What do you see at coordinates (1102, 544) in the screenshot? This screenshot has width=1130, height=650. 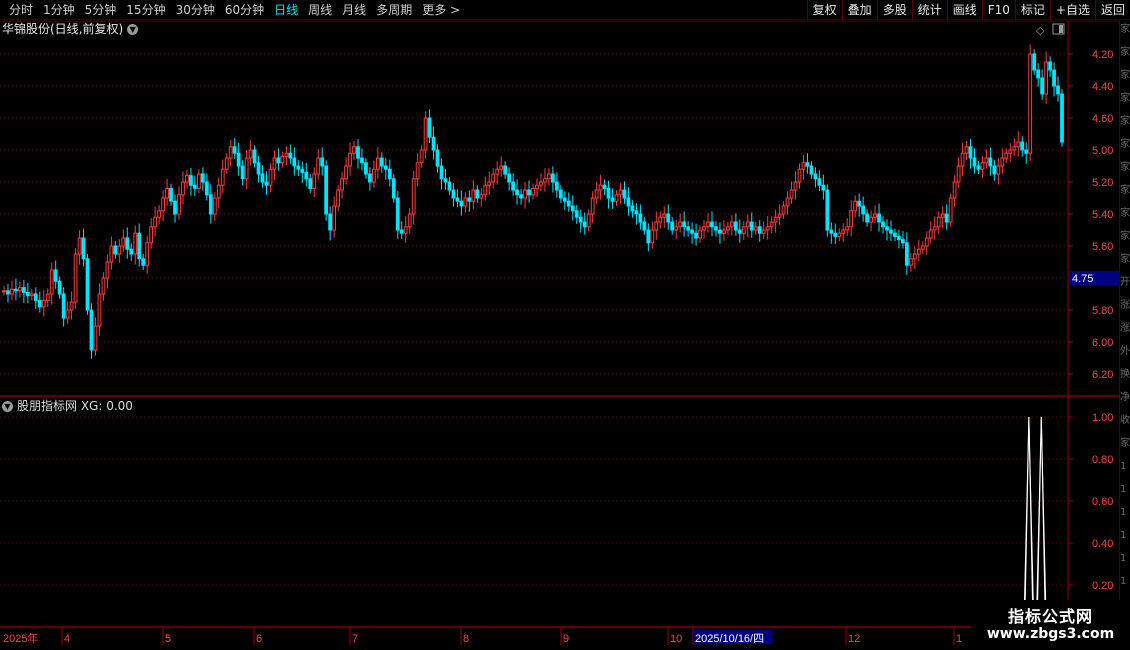 I see `indicator-tick-label: 0.40` at bounding box center [1102, 544].